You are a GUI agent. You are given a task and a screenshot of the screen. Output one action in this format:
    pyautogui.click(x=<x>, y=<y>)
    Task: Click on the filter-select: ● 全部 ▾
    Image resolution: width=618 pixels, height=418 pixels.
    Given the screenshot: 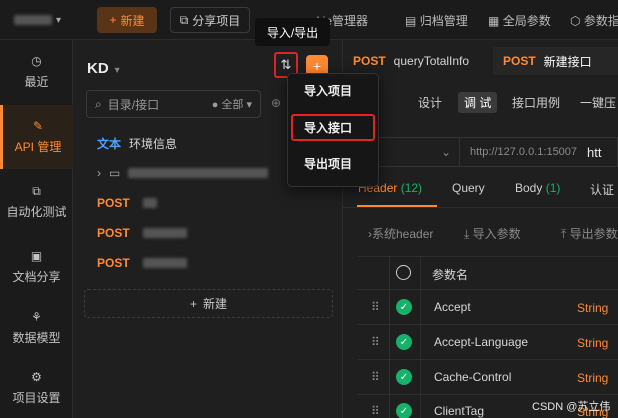 What is the action you would take?
    pyautogui.click(x=232, y=104)
    